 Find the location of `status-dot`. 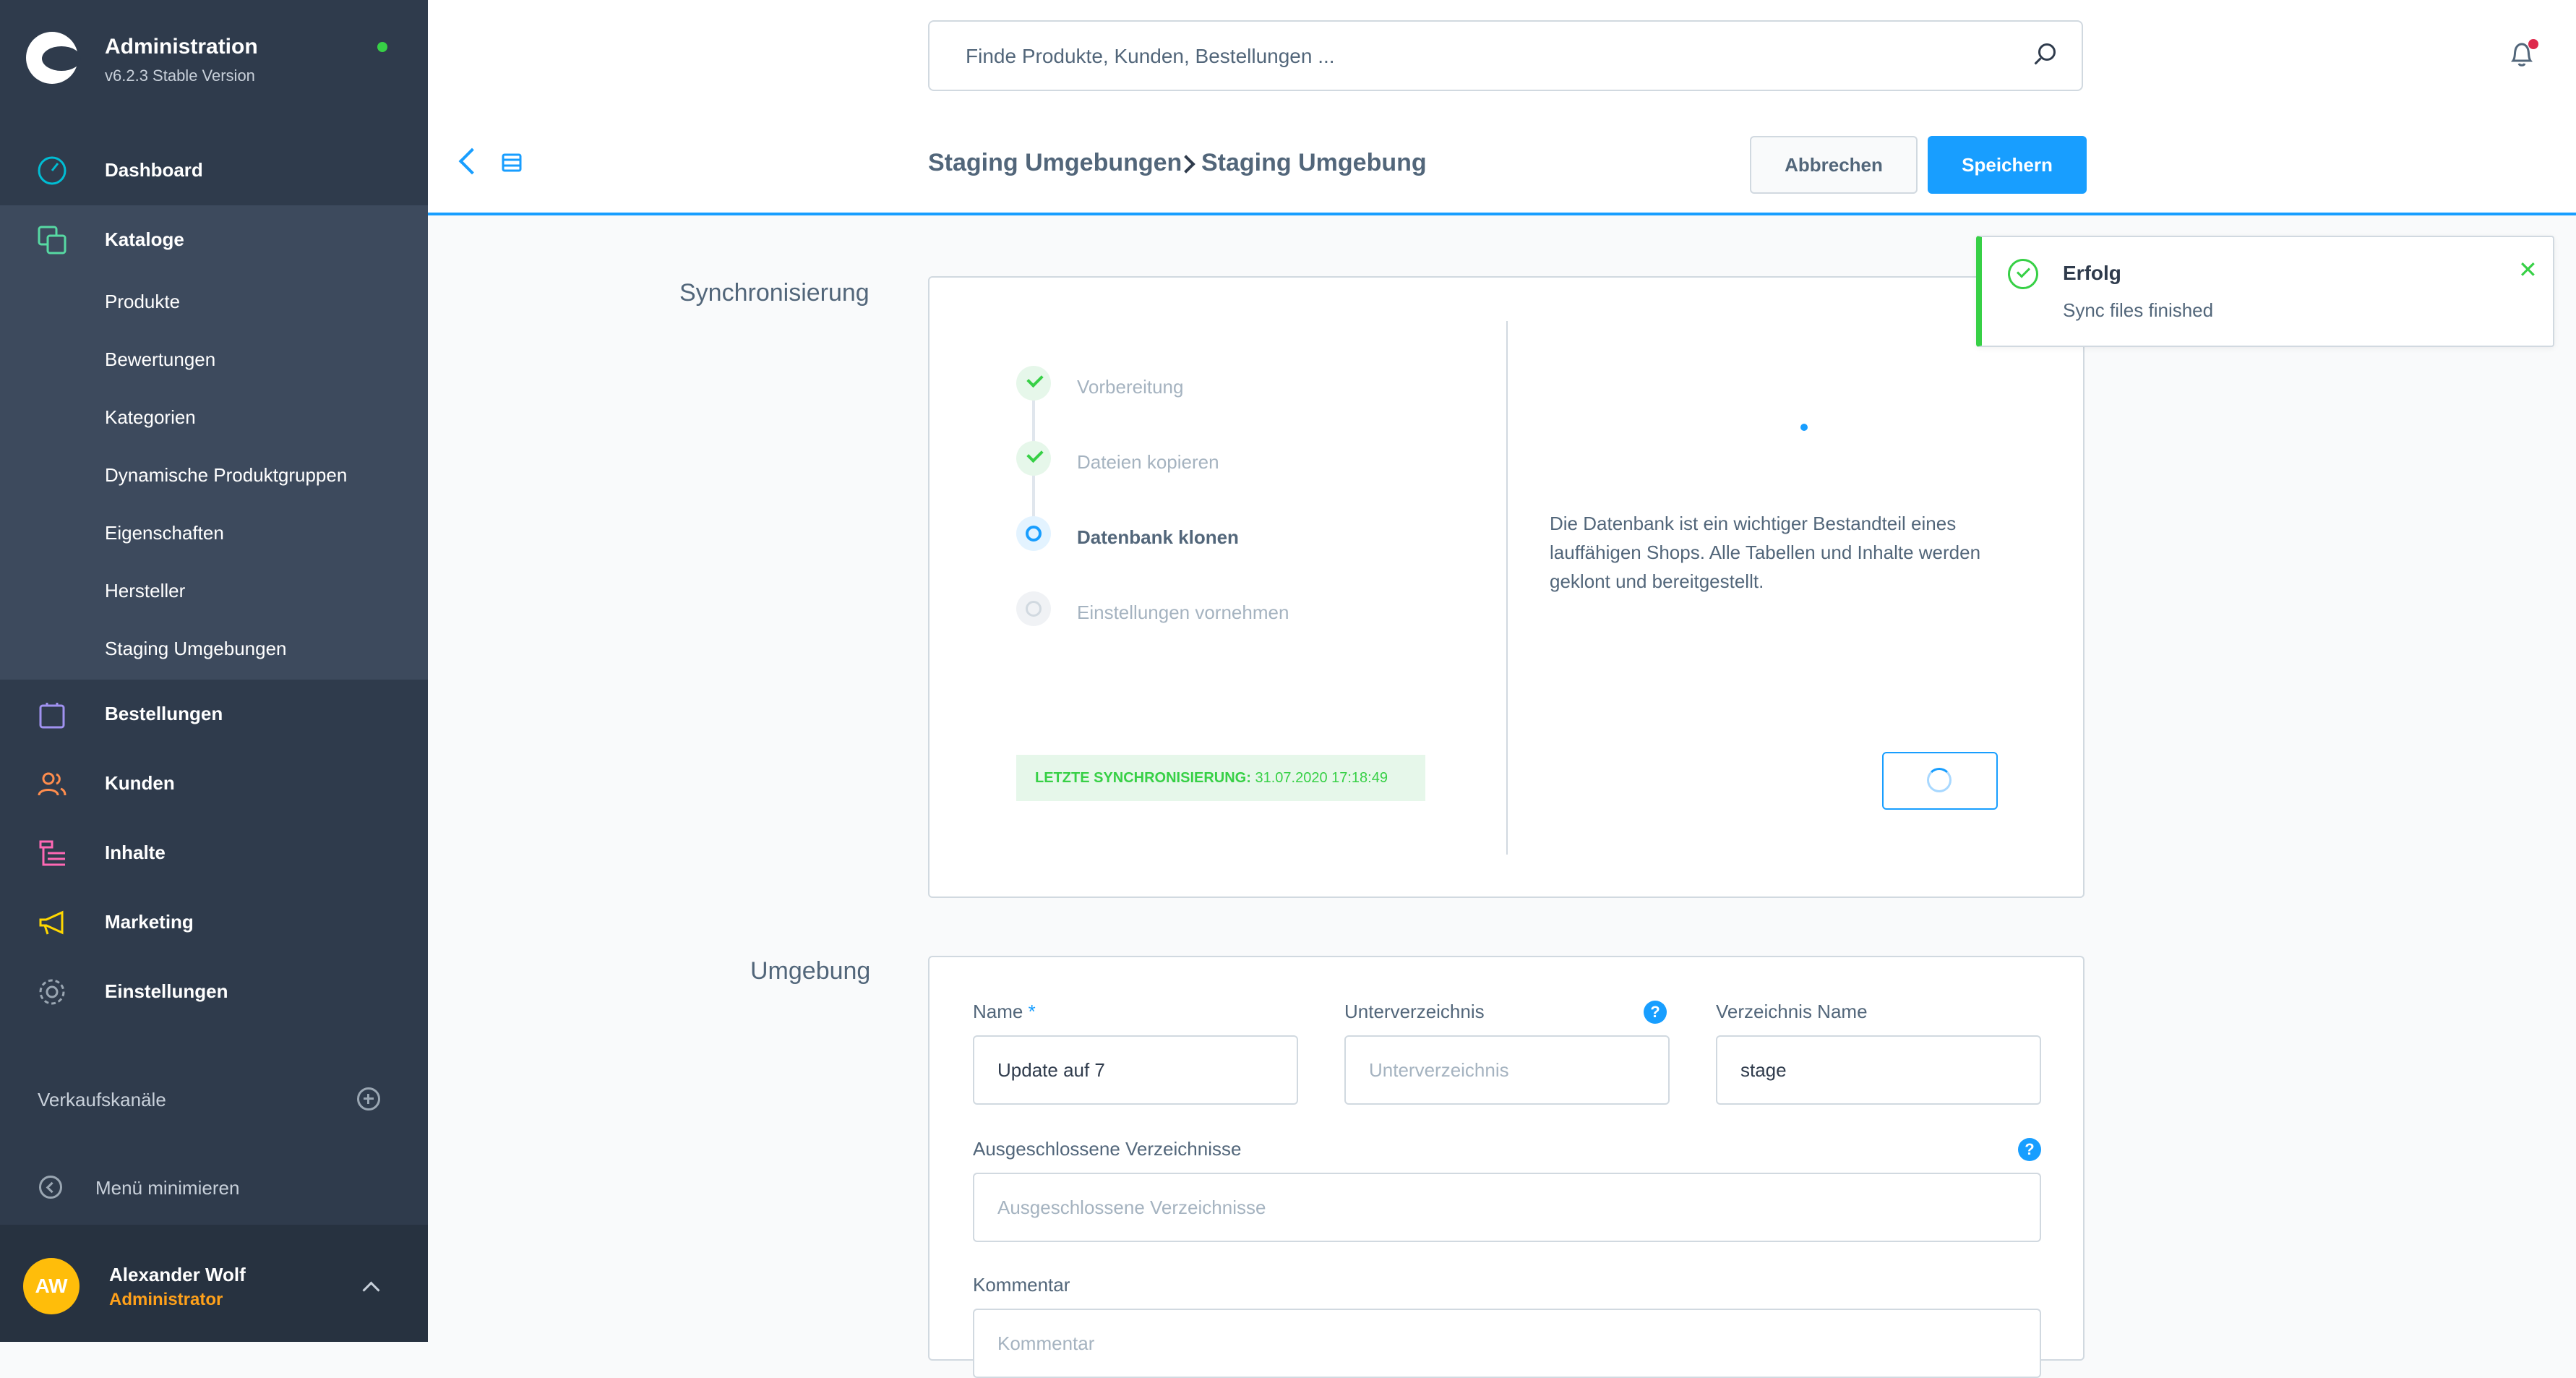

status-dot is located at coordinates (382, 47).